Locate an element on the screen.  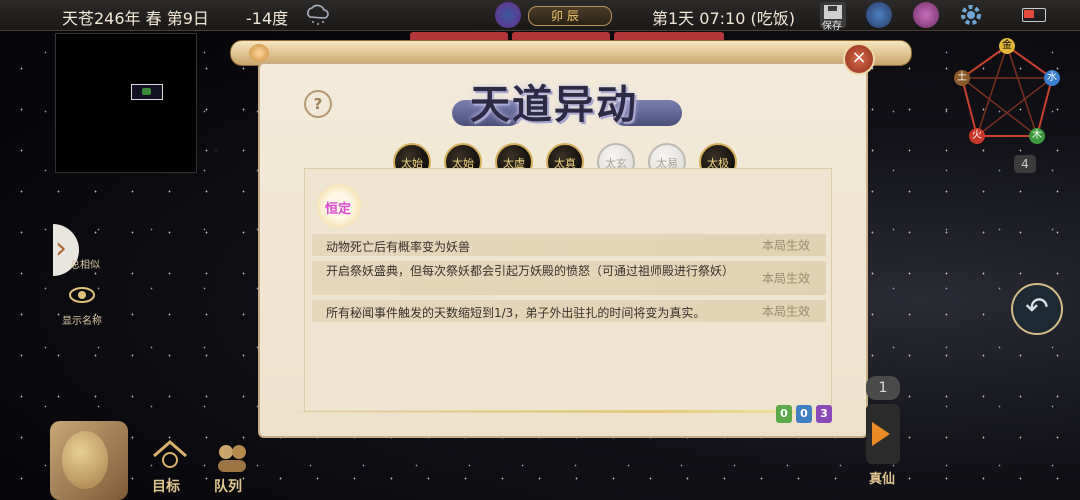
shichen-badge: 卯 辰 is located at coordinates (570, 16).